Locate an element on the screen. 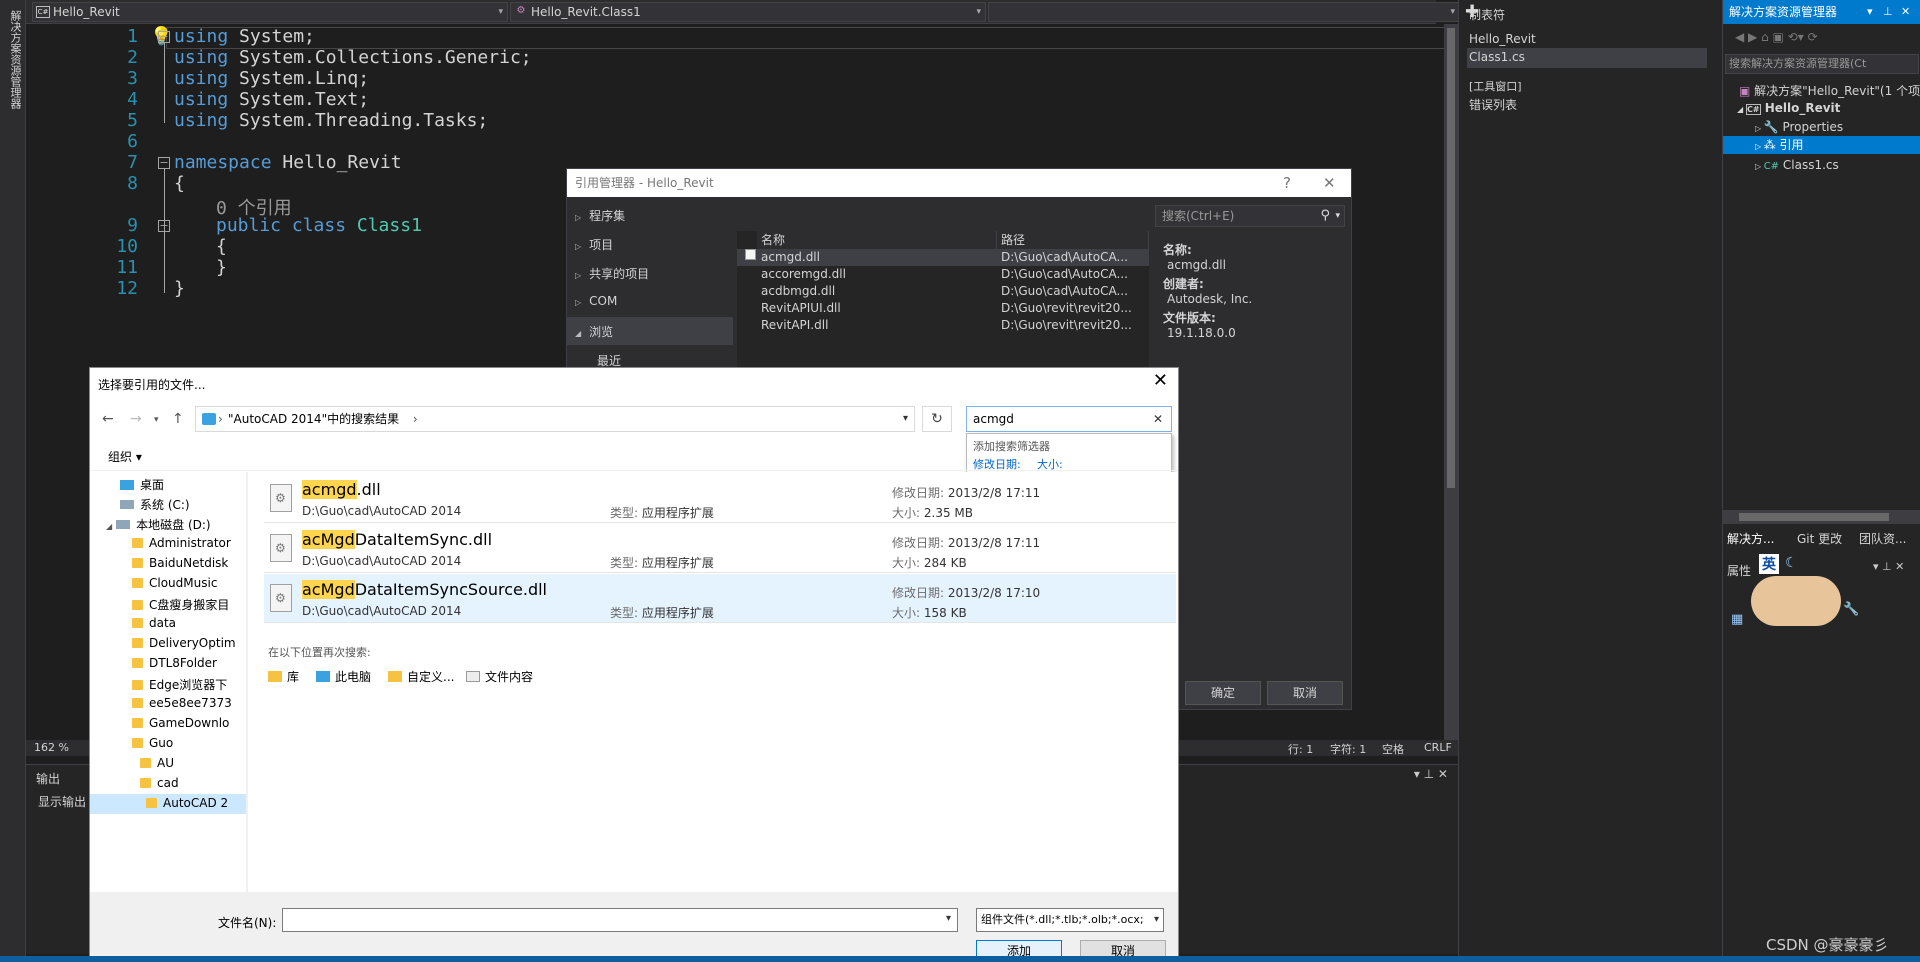 The width and height of the screenshot is (1920, 962). reference-search-box: 搜索(Ctrl+E) ⚲ ▾ is located at coordinates (1250, 216).